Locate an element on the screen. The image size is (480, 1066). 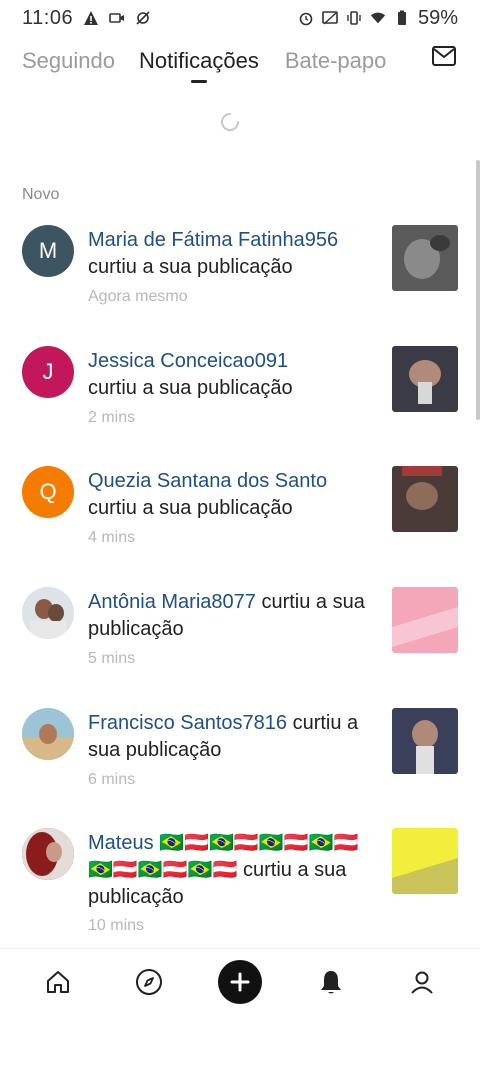
avatar: J is located at coordinates (48, 372).